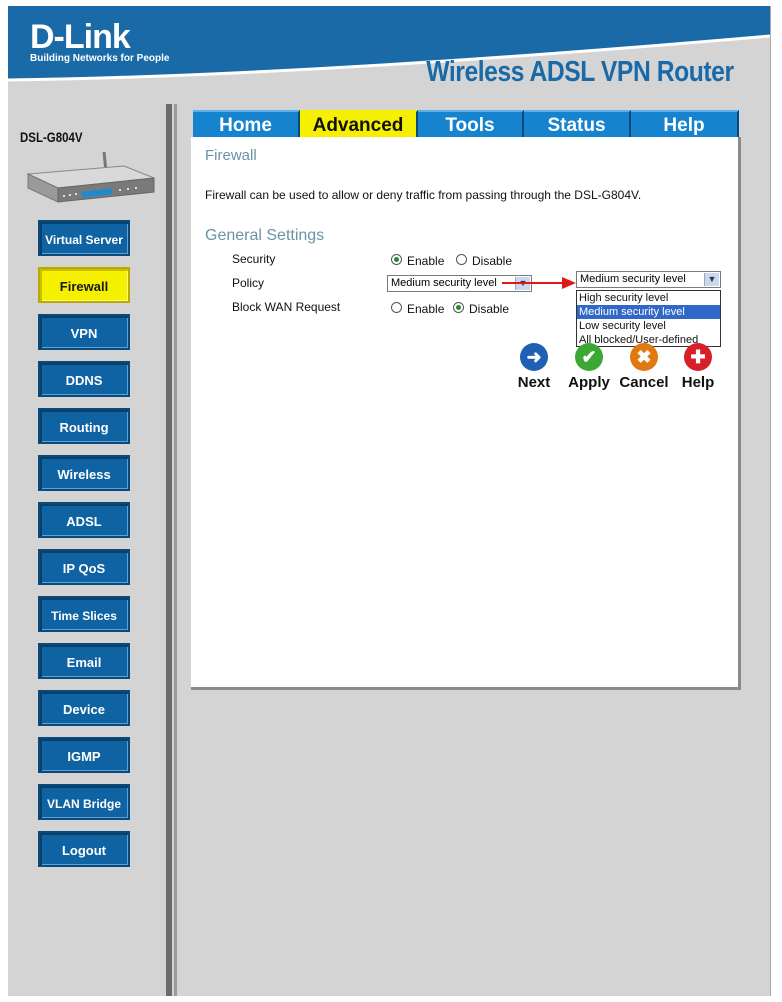 This screenshot has width=782, height=1002. I want to click on chevron-down-icon: ▼, so click(711, 279).